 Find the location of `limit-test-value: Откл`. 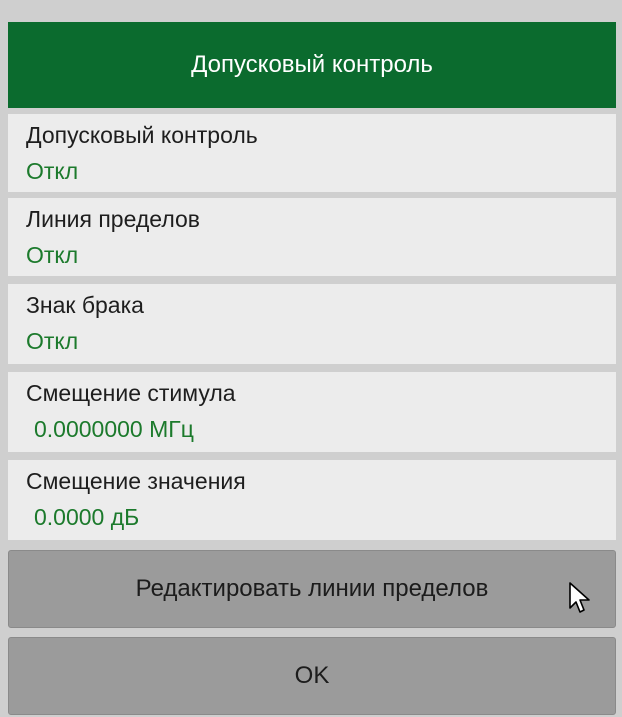

limit-test-value: Откл is located at coordinates (52, 171).